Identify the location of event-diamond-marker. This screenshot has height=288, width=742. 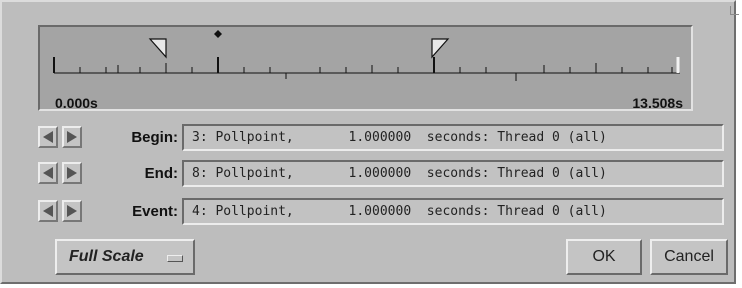
(218, 34).